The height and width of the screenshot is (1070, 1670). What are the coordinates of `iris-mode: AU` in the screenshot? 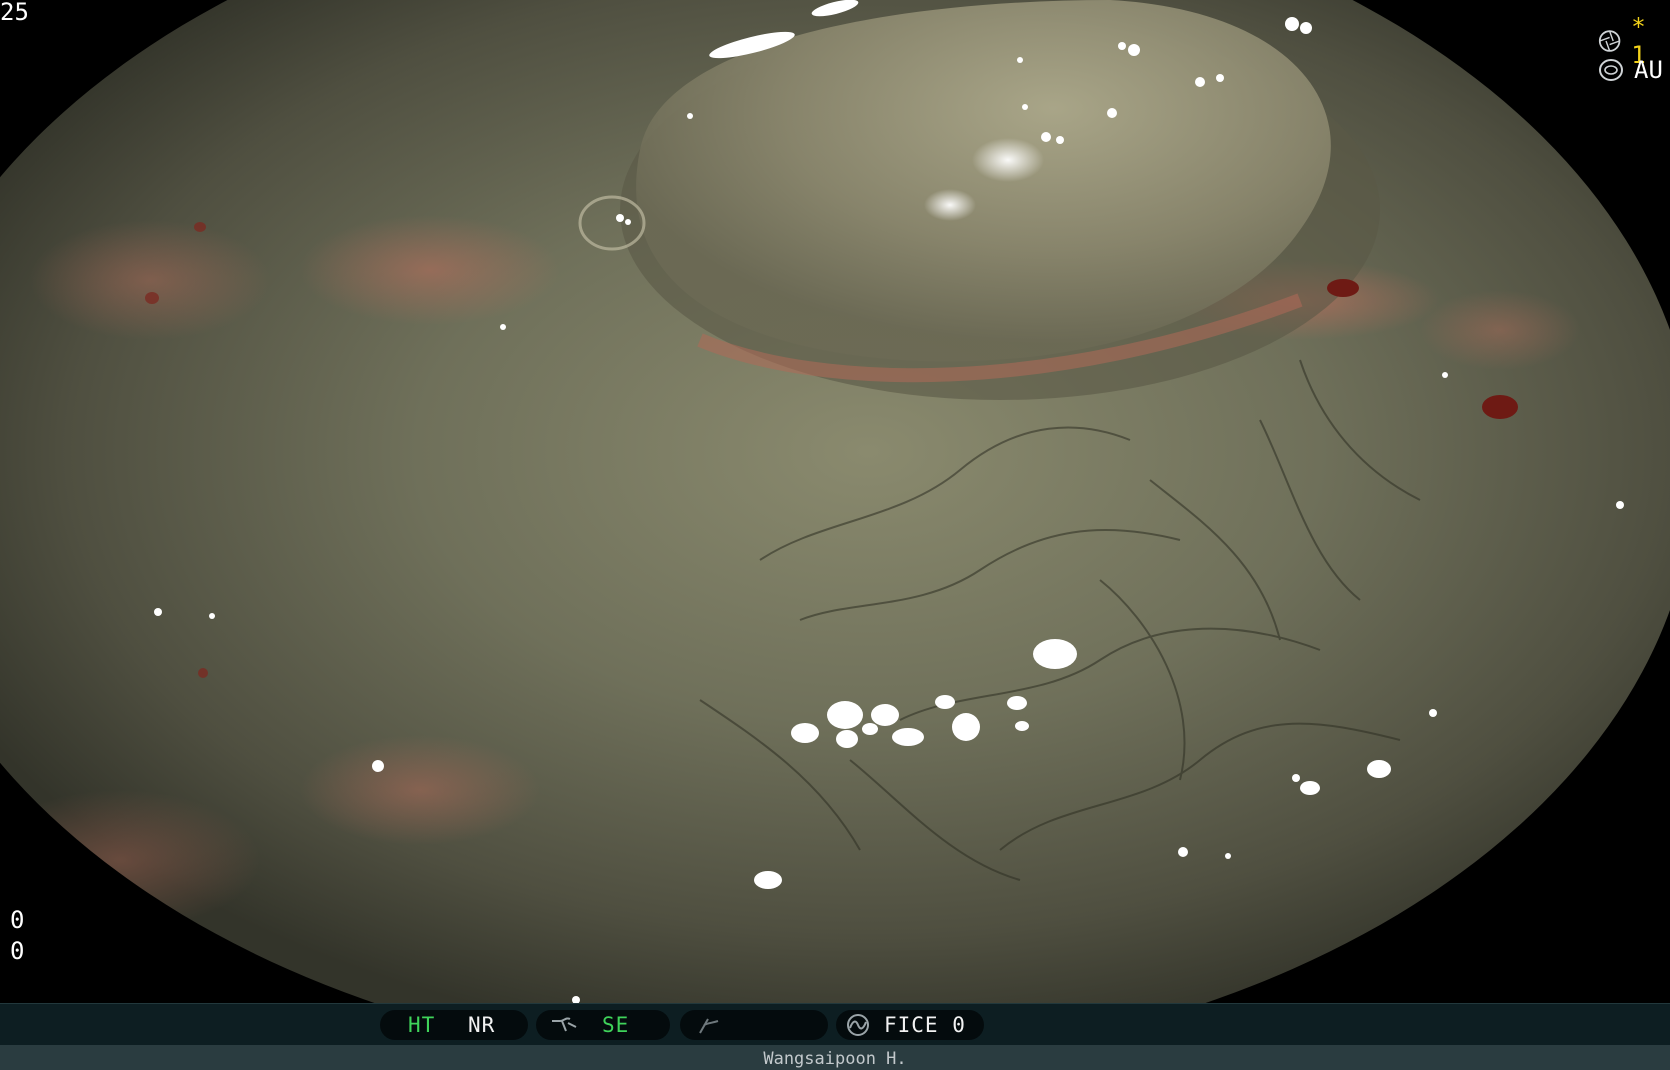 It's located at (1648, 70).